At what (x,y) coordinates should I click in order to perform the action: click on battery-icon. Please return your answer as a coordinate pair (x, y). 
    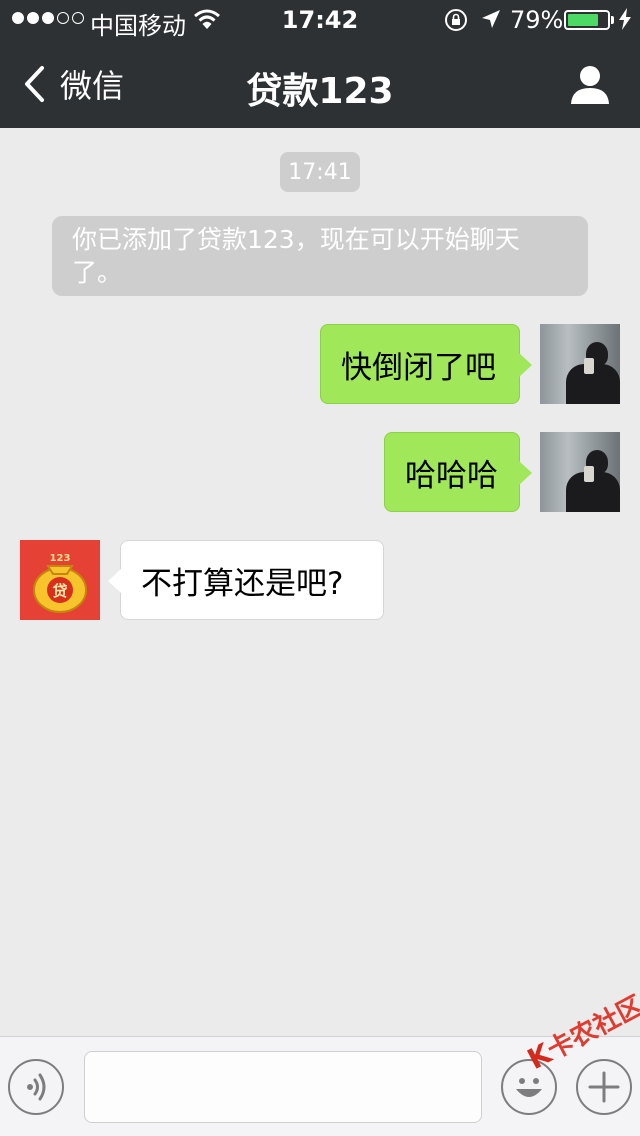
    Looking at the image, I should click on (587, 20).